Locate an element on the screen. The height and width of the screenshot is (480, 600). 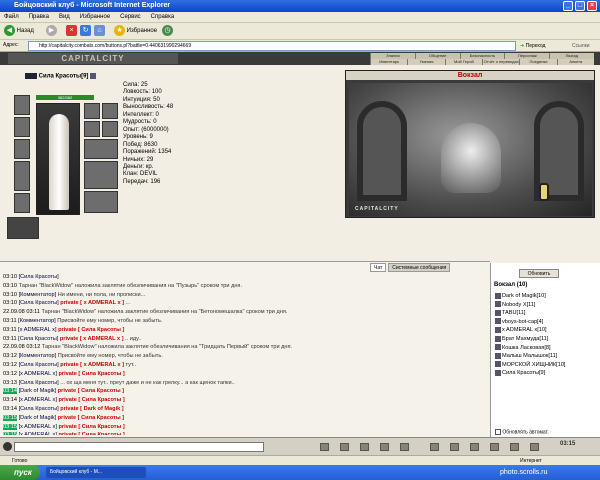
message-time: 22.09.08 03:11 is located at coordinates (21, 312).